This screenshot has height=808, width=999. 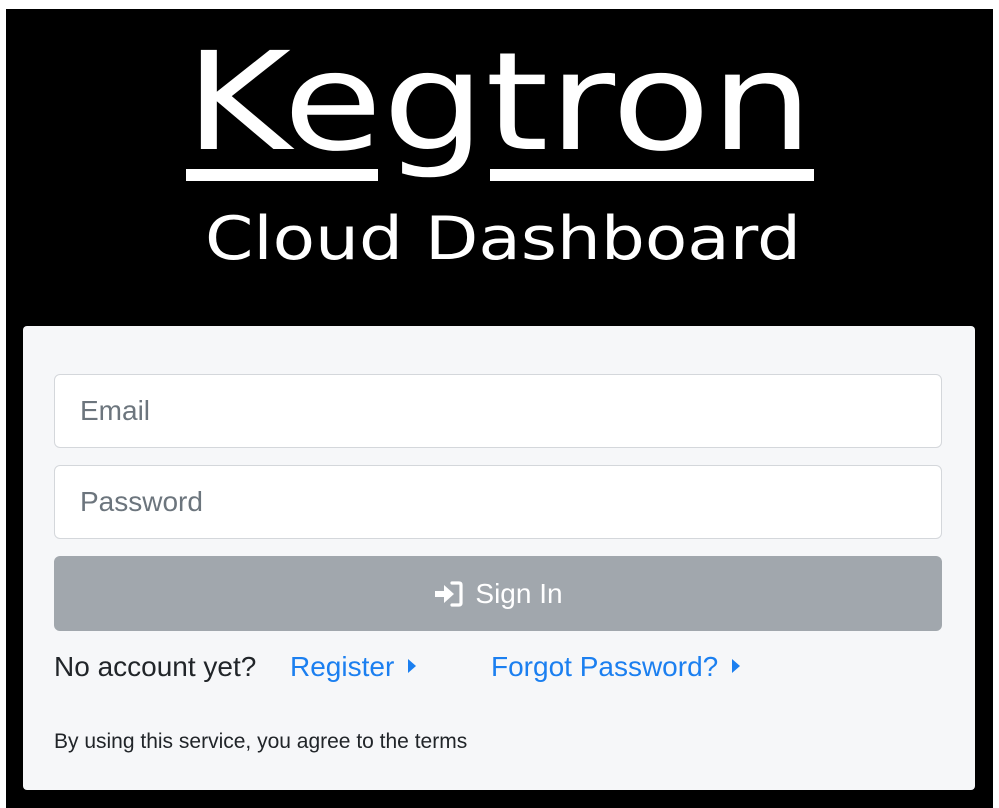 What do you see at coordinates (155, 666) in the screenshot?
I see `no-account-prompt: No account yet?` at bounding box center [155, 666].